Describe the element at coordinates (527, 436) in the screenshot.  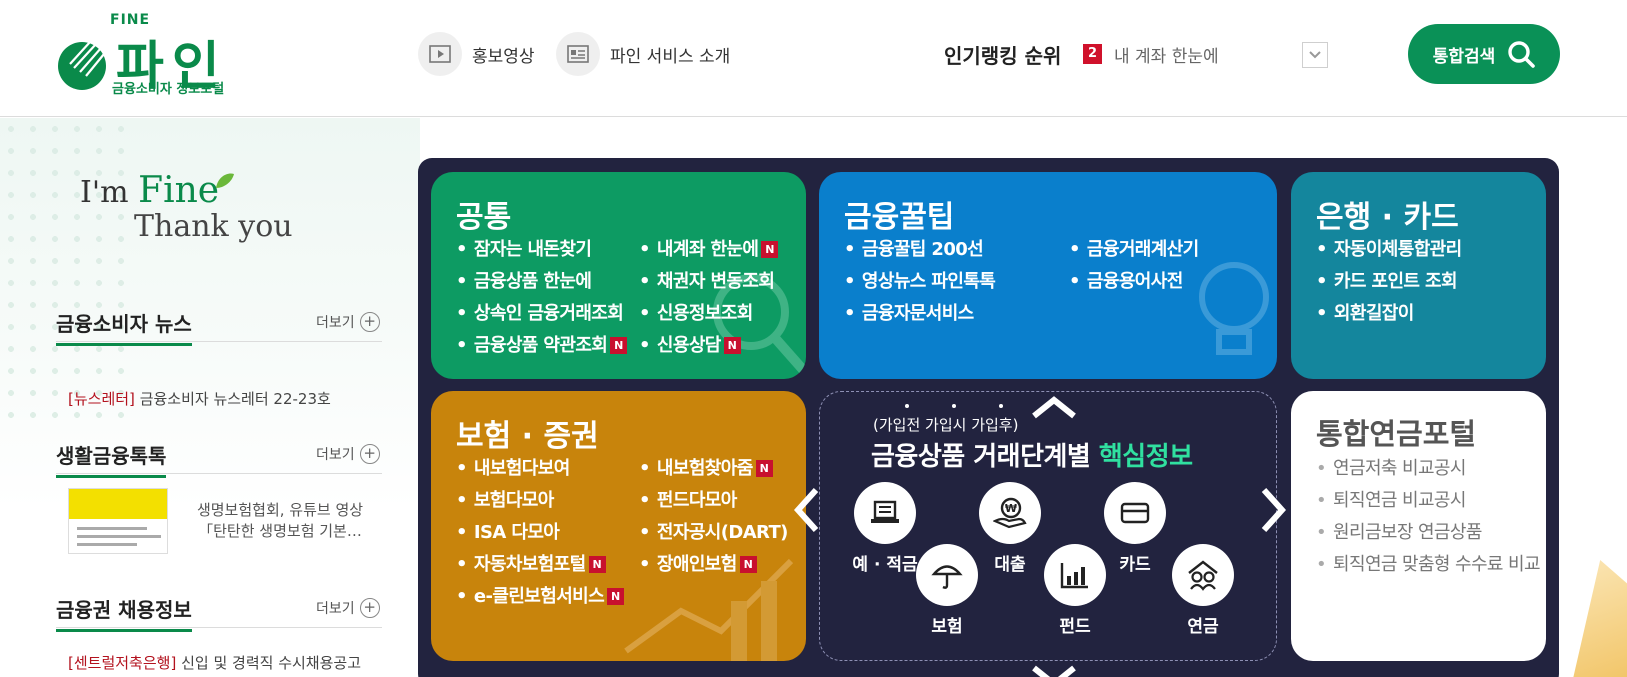
I see `card-insurance-title: 보험 · 증권` at that location.